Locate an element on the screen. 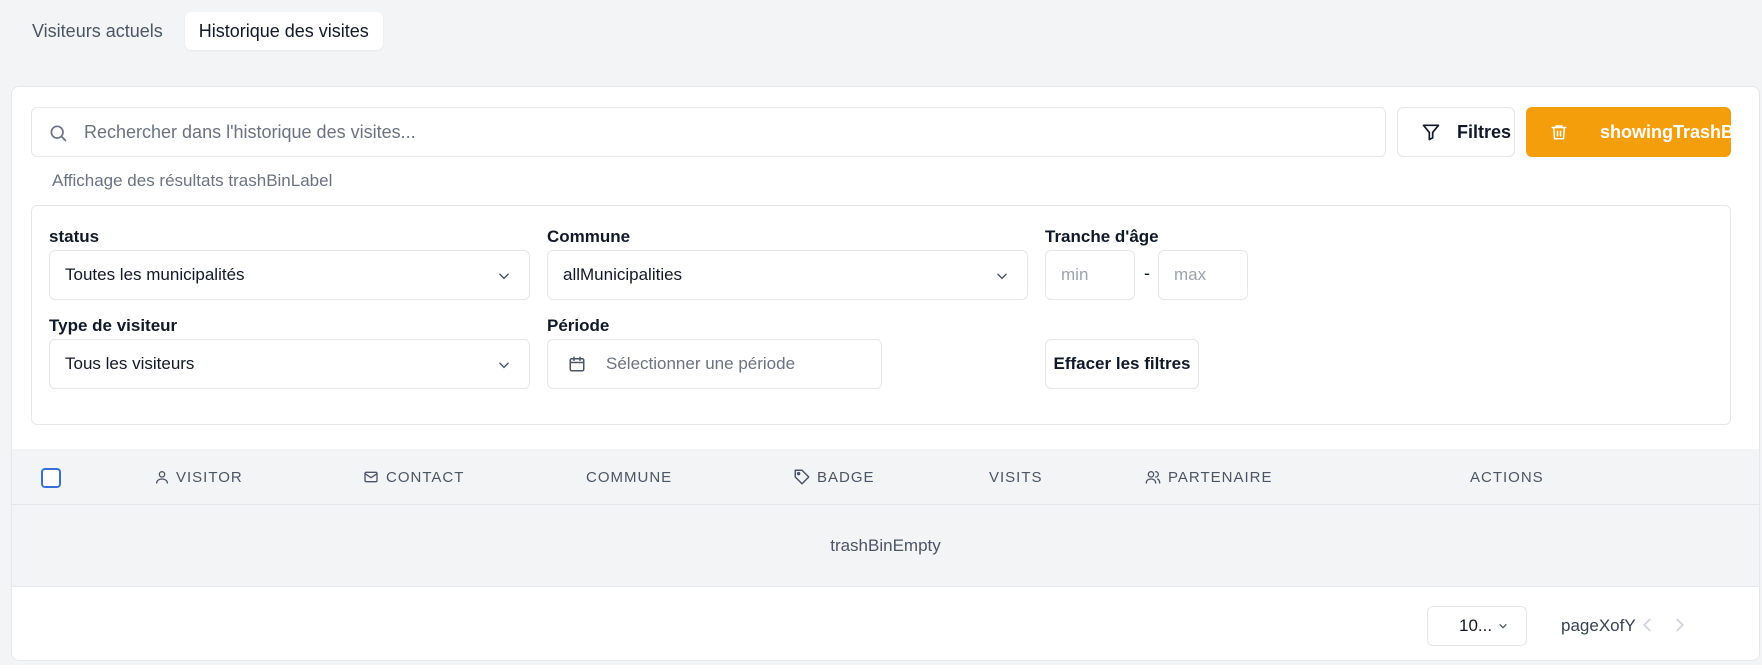  filters-button-label: Filtres is located at coordinates (1484, 131).